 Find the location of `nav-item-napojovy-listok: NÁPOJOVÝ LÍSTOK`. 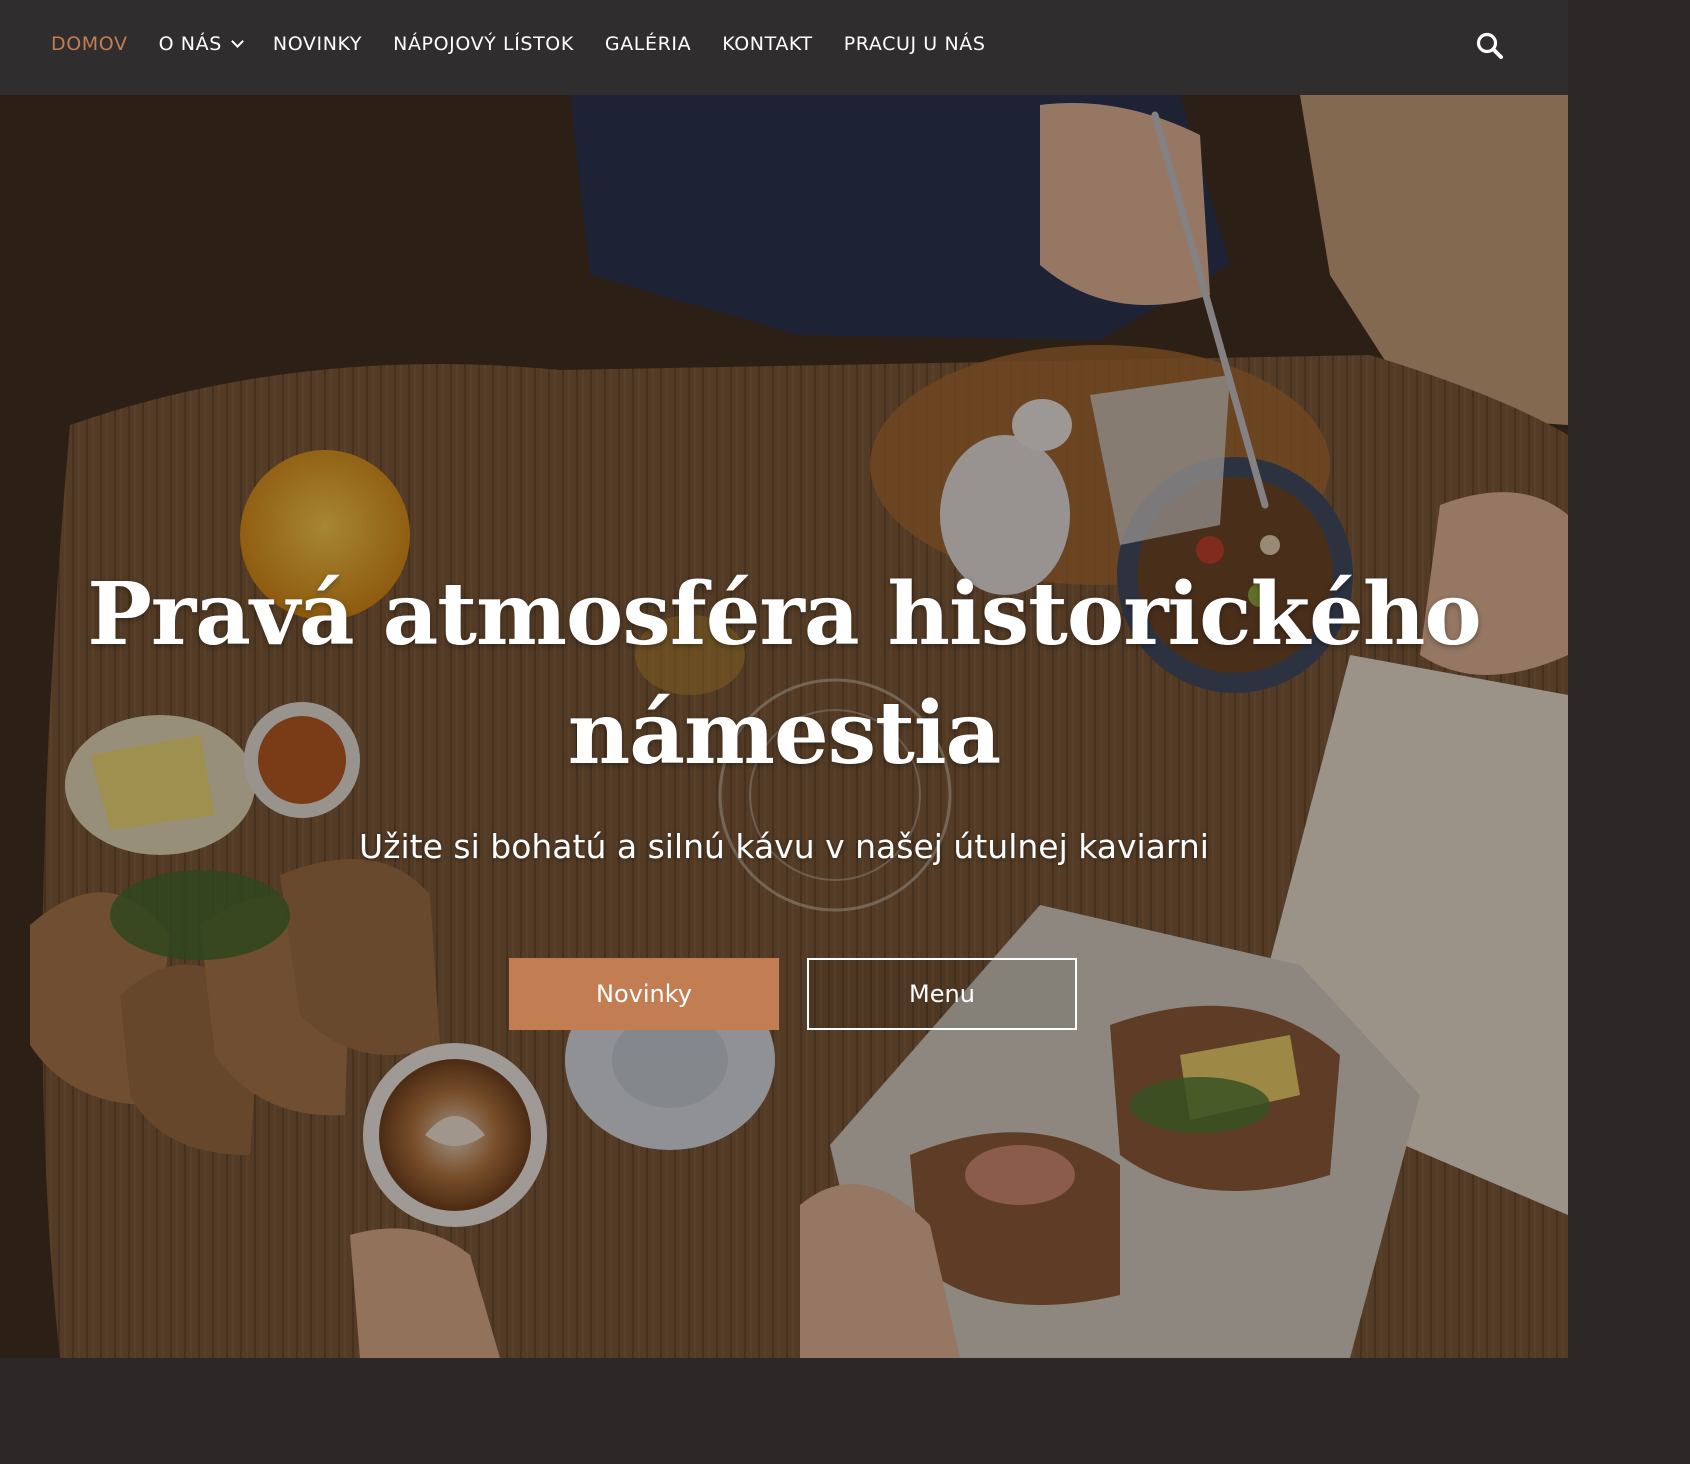

nav-item-napojovy-listok: NÁPOJOVÝ LÍSTOK is located at coordinates (483, 44).